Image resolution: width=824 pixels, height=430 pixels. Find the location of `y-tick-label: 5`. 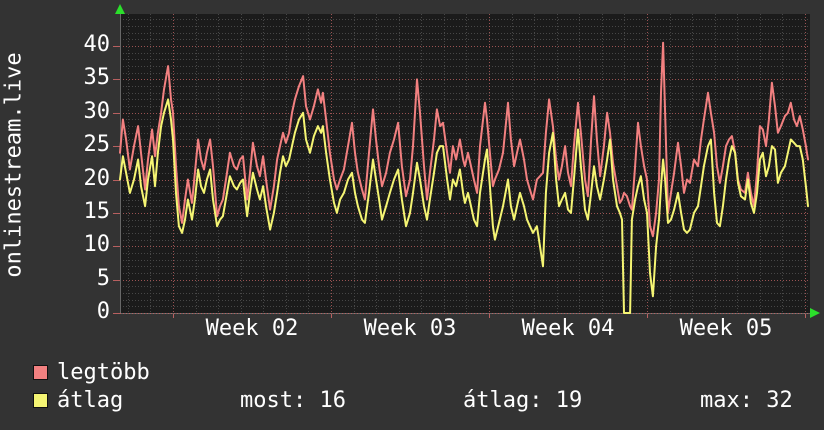

y-tick-label: 5 is located at coordinates (103, 278).